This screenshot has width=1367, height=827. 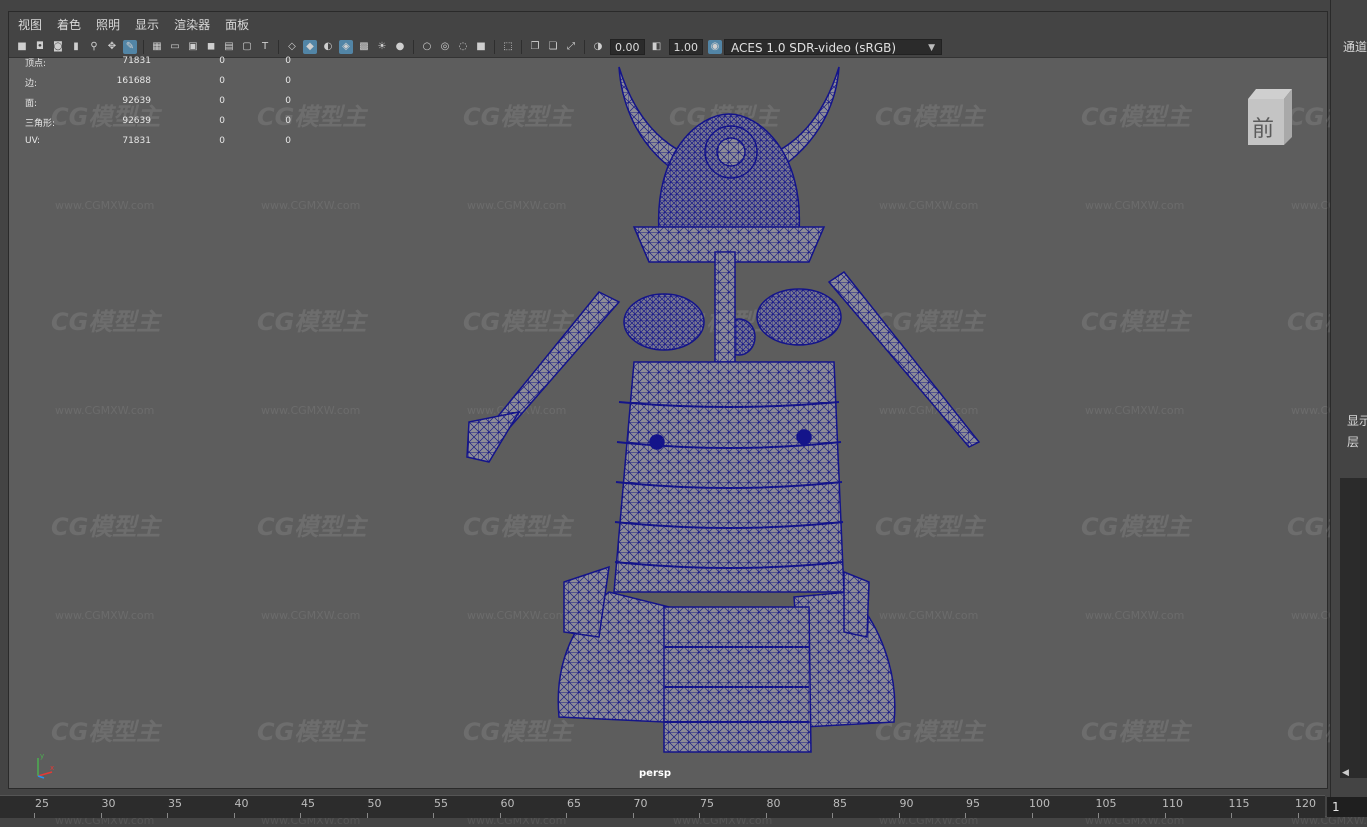 What do you see at coordinates (30, 24) in the screenshot?
I see `menu-view: 视图` at bounding box center [30, 24].